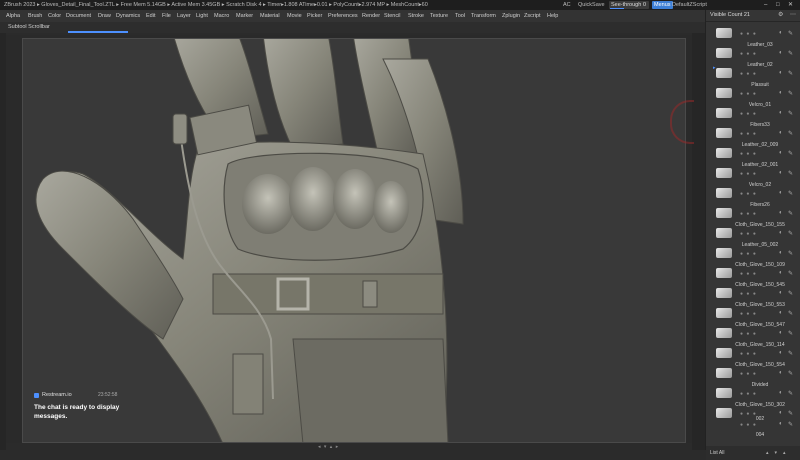 The height and width of the screenshot is (460, 800). What do you see at coordinates (753, 192) in the screenshot?
I see `subtool-item: Velcro_02 ● ● ● ◐ ✎` at bounding box center [753, 192].